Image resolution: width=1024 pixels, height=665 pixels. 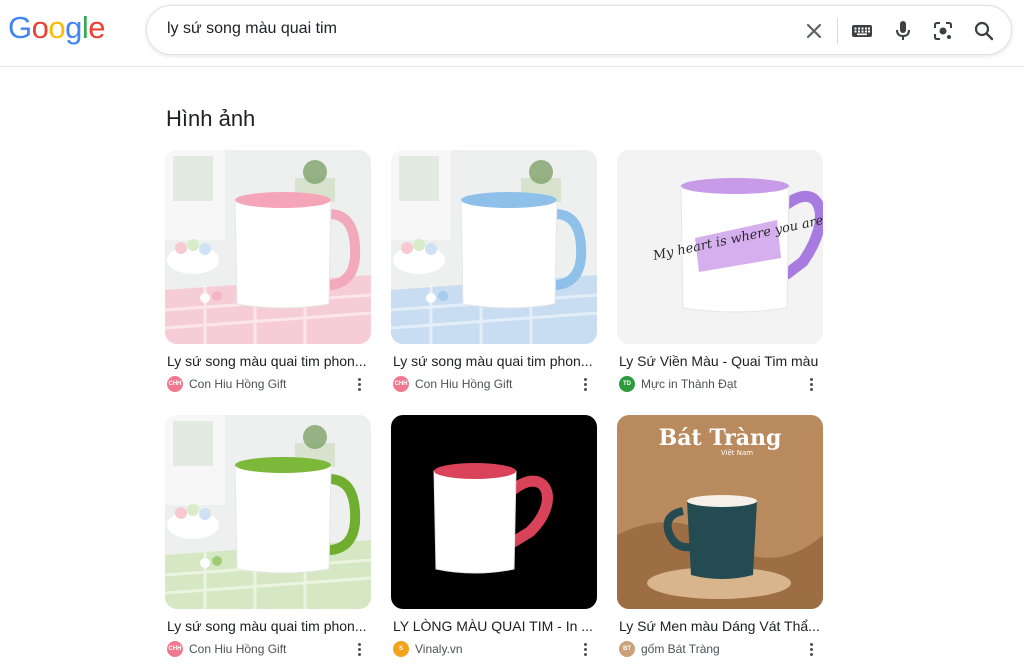 I want to click on source-favicon-icon: TD, so click(x=627, y=384).